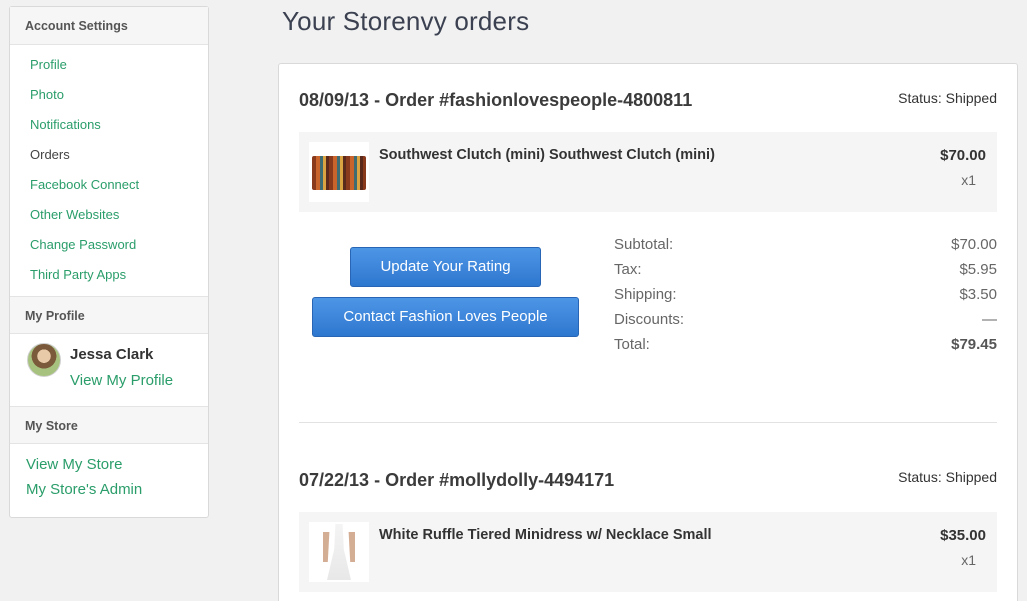 The height and width of the screenshot is (601, 1027). I want to click on clutch-image, so click(339, 173).